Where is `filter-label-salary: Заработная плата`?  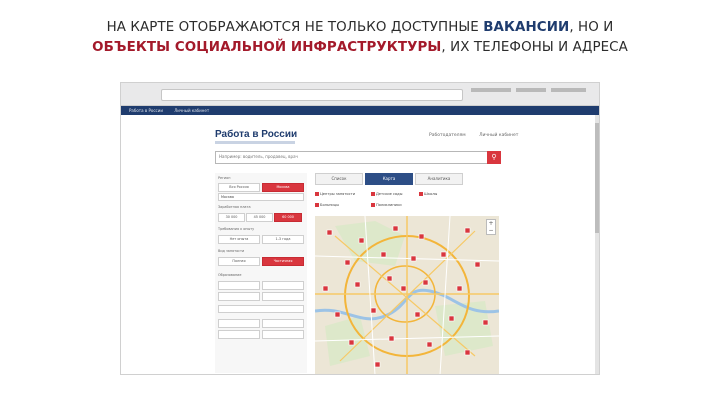 filter-label-salary: Заработная плата is located at coordinates (234, 207).